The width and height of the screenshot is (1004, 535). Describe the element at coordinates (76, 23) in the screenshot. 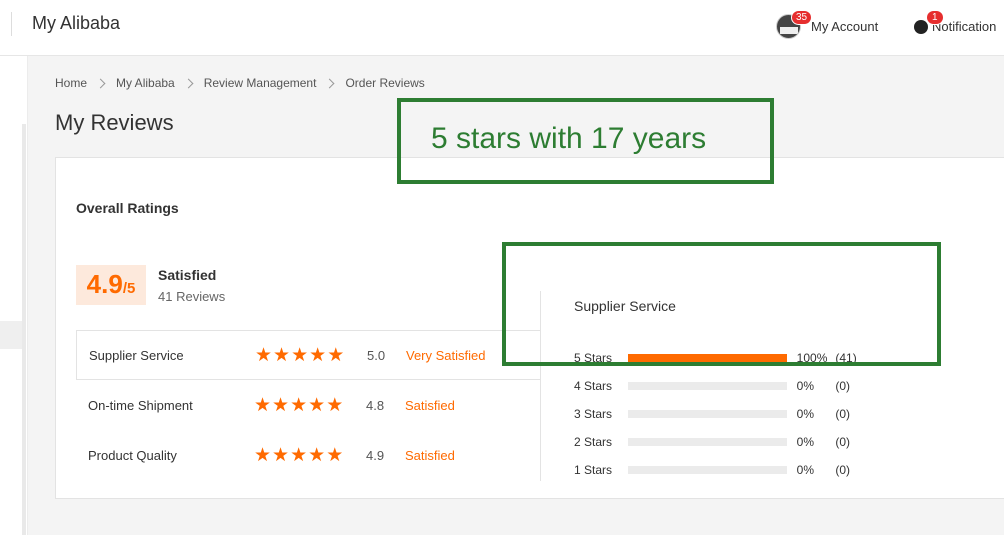

I see `brand-title: My Alibaba` at that location.